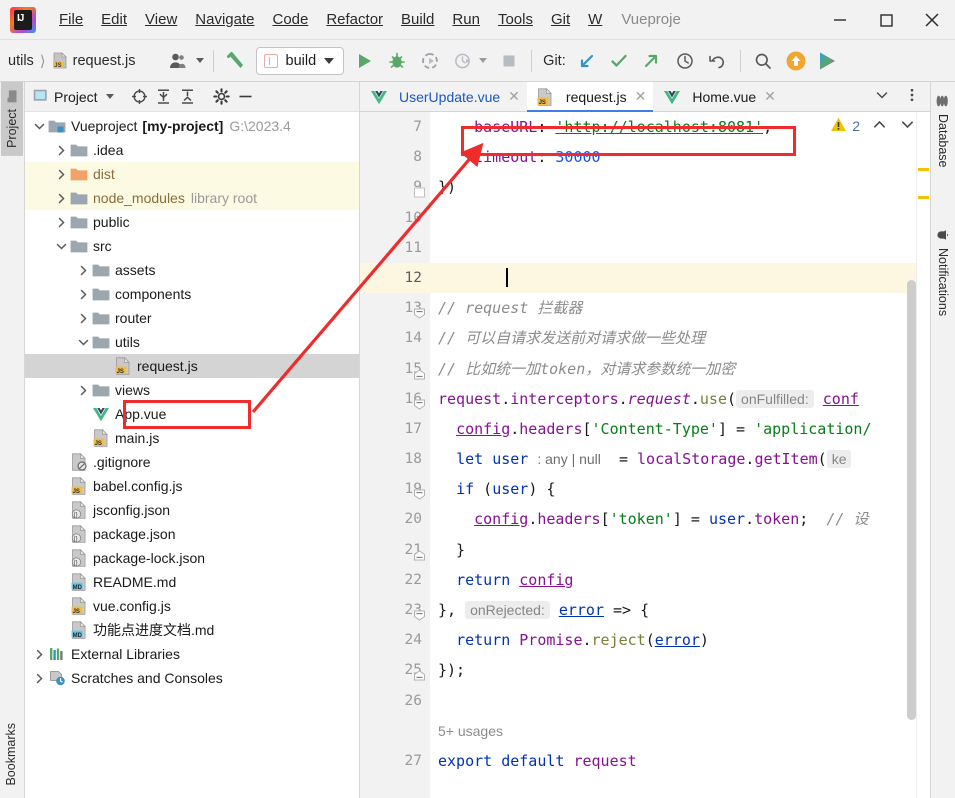 The width and height of the screenshot is (955, 798). I want to click on menu-navigate: Navigate, so click(224, 19).